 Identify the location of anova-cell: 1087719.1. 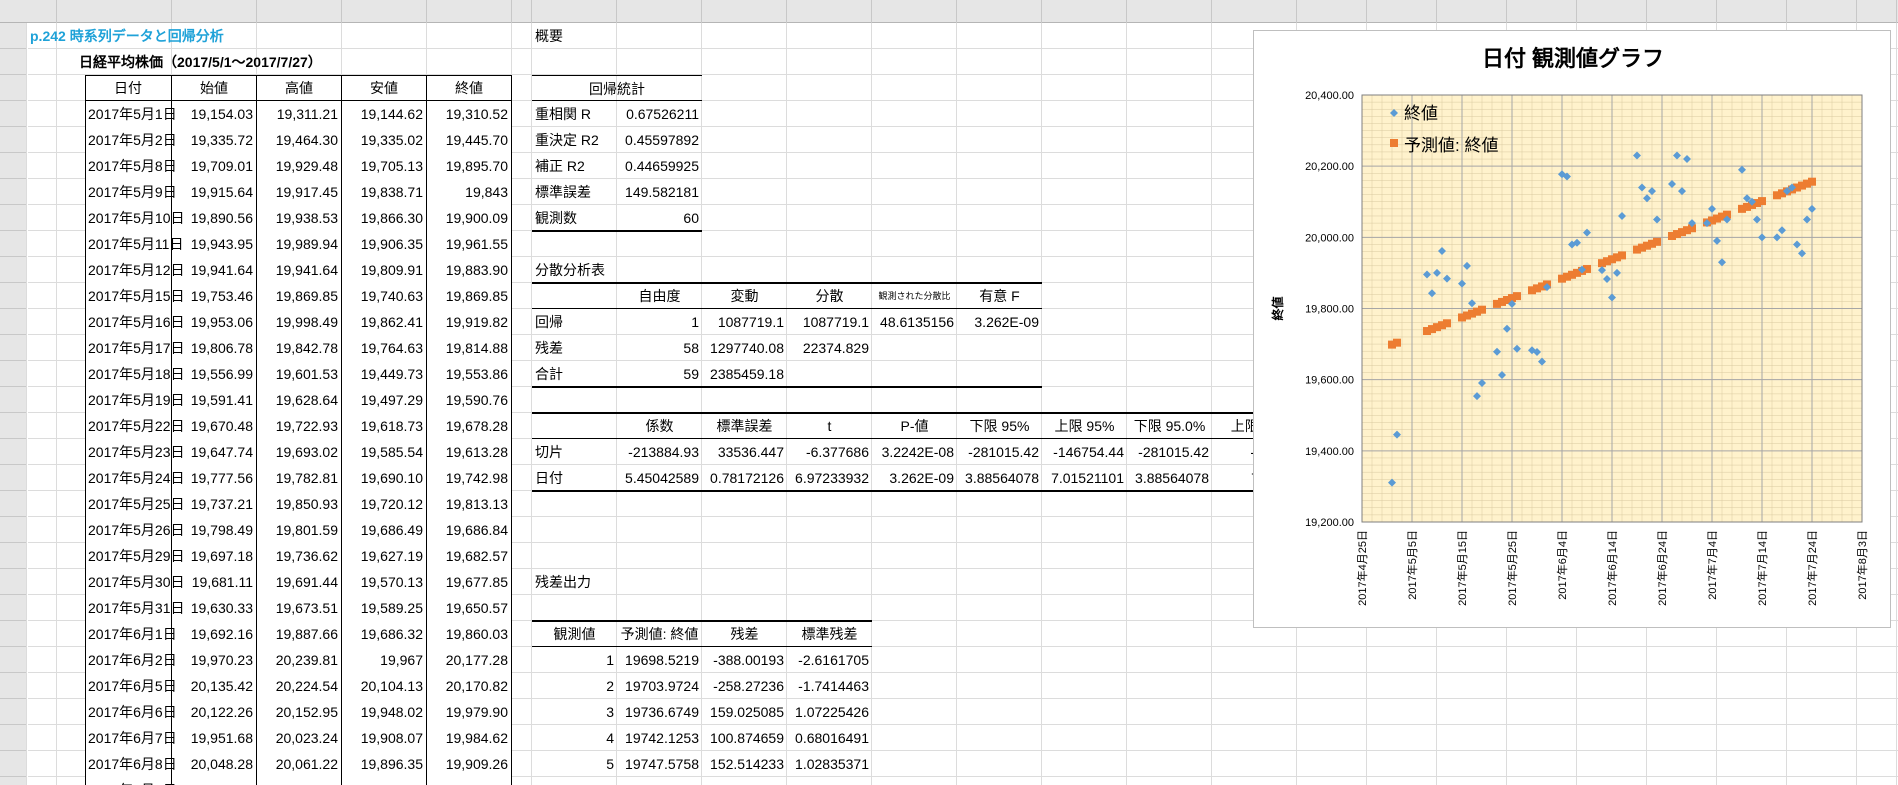
(829, 322).